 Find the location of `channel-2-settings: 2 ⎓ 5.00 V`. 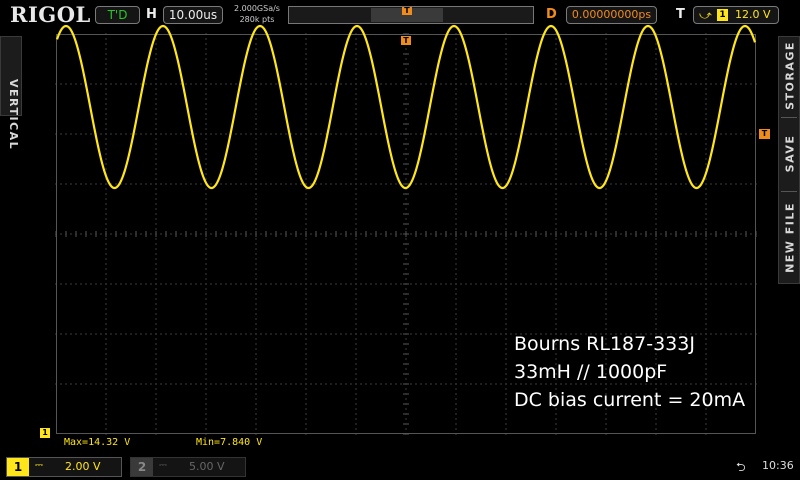

channel-2-settings: 2 ⎓ 5.00 V is located at coordinates (188, 467).